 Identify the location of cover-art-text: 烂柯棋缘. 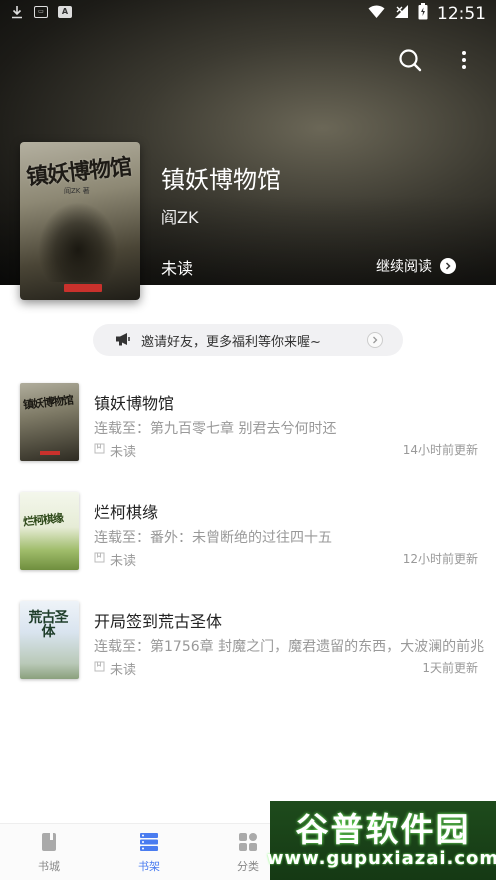
(43, 520).